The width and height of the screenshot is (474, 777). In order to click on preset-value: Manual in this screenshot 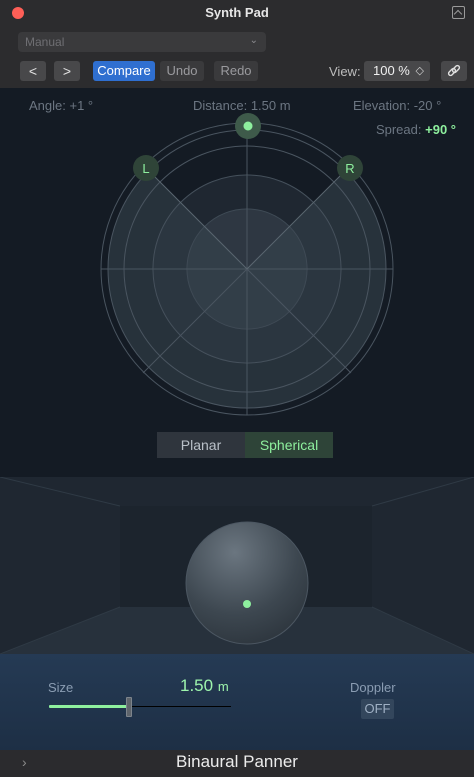, I will do `click(45, 42)`.